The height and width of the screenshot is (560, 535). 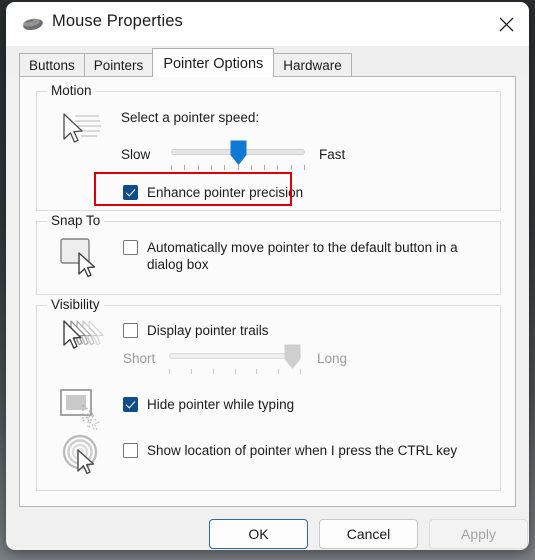 I want to click on enhance-precision-checkbox-box, so click(x=130, y=192).